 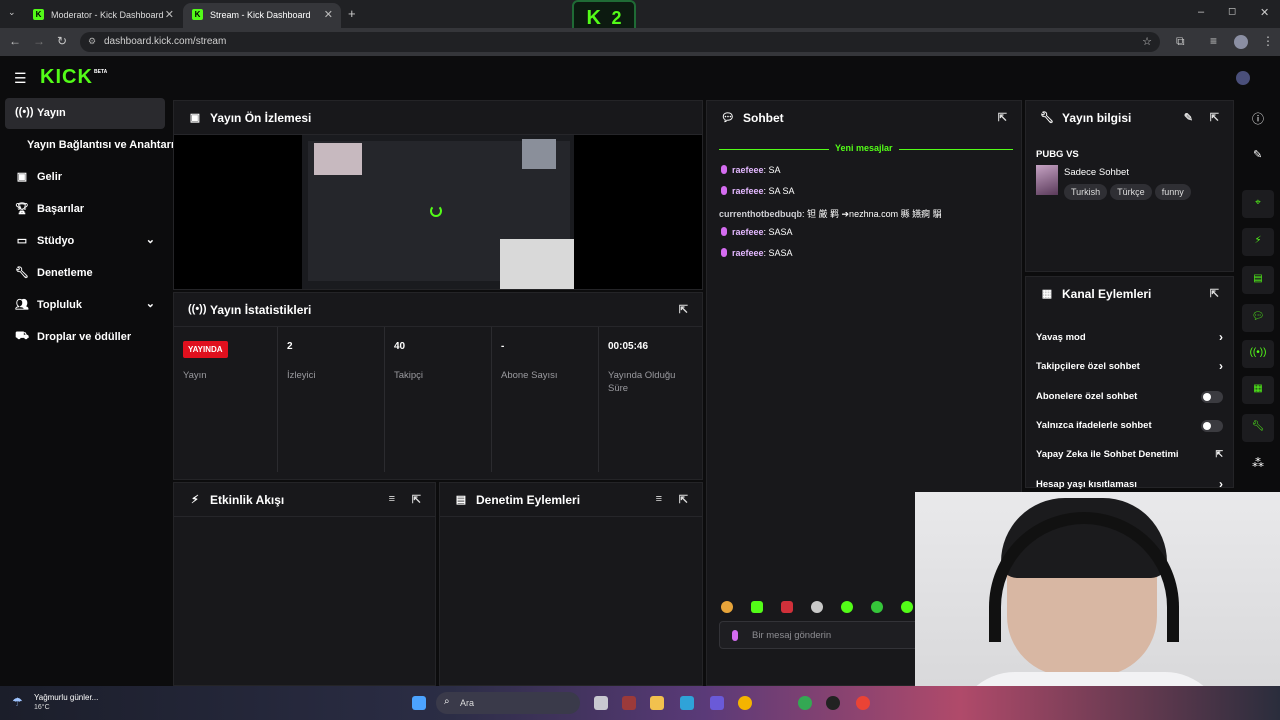 I want to click on stream-preview-video, so click(x=438, y=212).